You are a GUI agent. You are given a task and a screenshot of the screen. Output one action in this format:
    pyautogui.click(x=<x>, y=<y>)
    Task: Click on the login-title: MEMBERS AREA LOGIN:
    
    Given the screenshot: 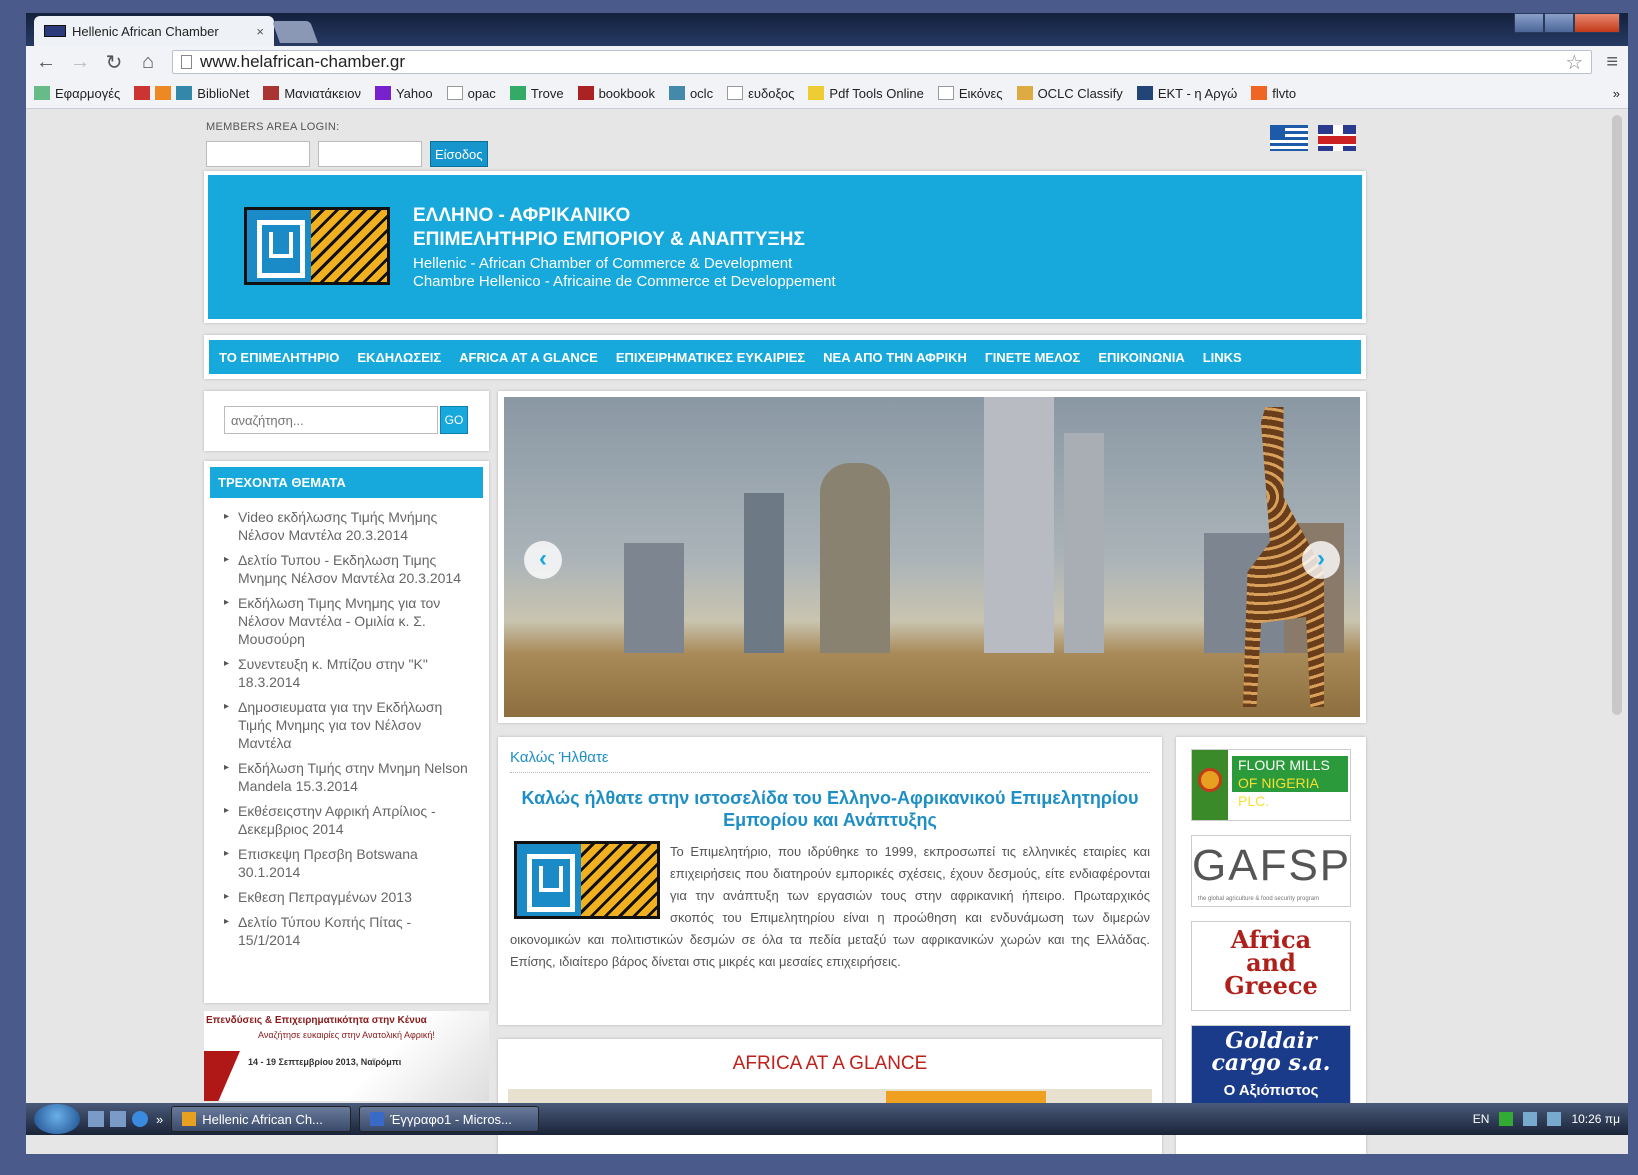 What is the action you would take?
    pyautogui.click(x=273, y=127)
    